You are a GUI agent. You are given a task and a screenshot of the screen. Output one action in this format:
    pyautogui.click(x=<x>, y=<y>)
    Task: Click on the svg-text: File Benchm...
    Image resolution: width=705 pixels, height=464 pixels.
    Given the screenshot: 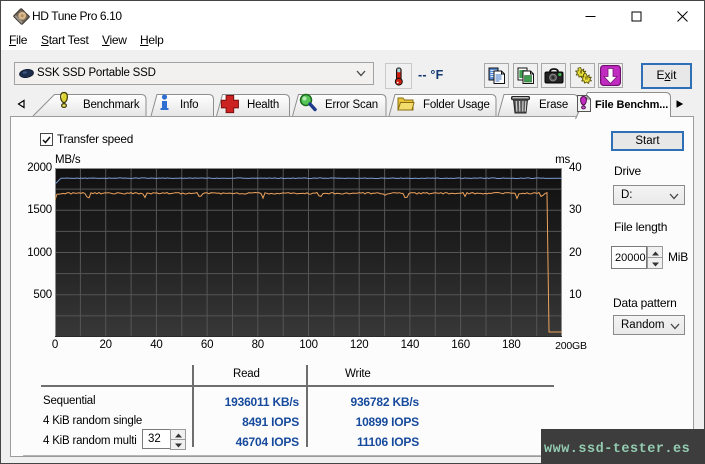 What is the action you would take?
    pyautogui.click(x=631, y=105)
    